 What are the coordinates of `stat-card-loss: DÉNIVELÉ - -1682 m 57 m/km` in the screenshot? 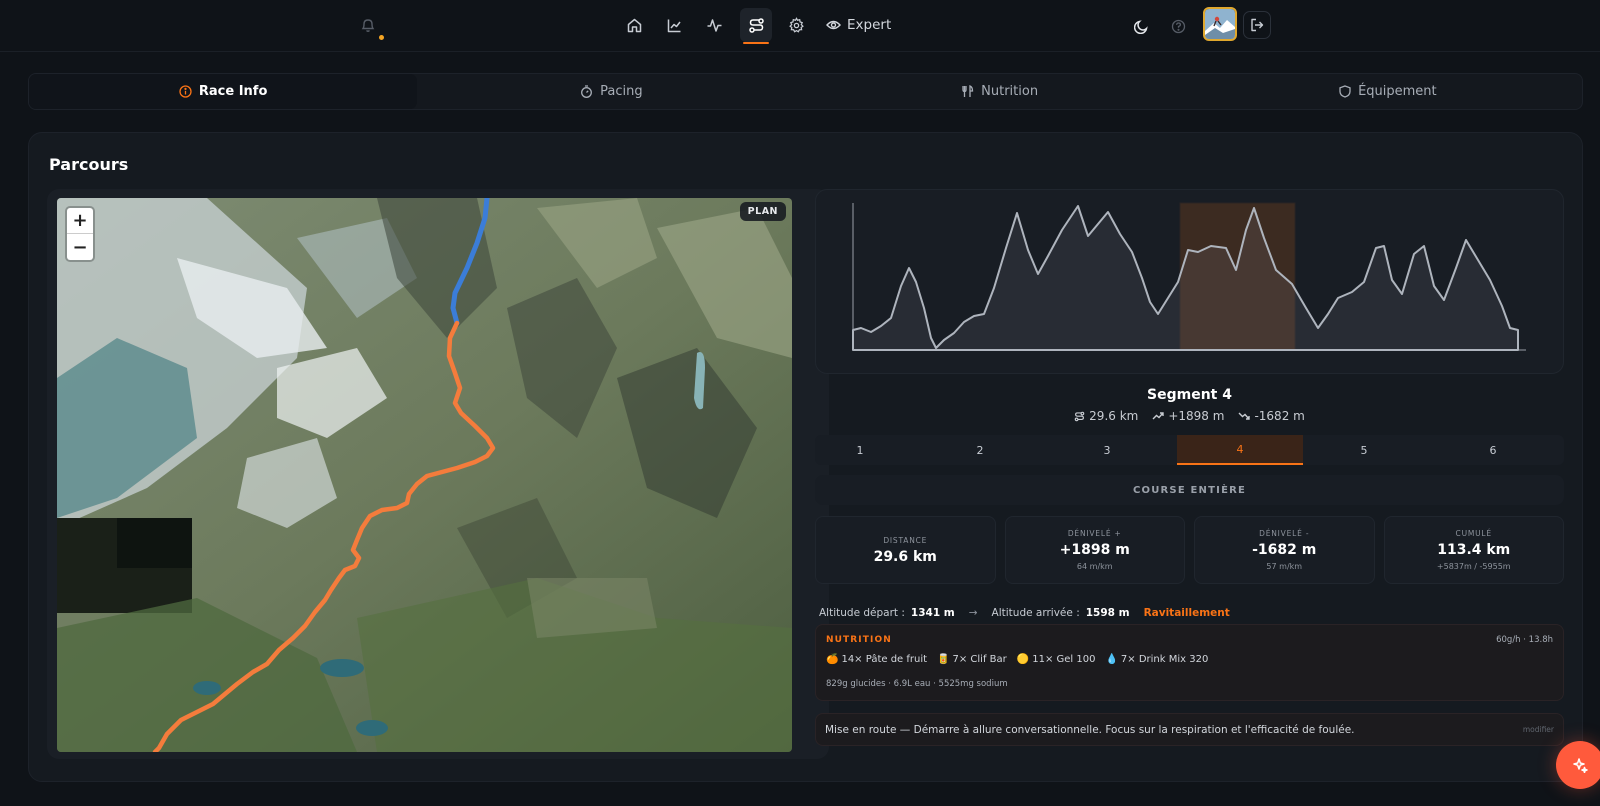 It's located at (1284, 550).